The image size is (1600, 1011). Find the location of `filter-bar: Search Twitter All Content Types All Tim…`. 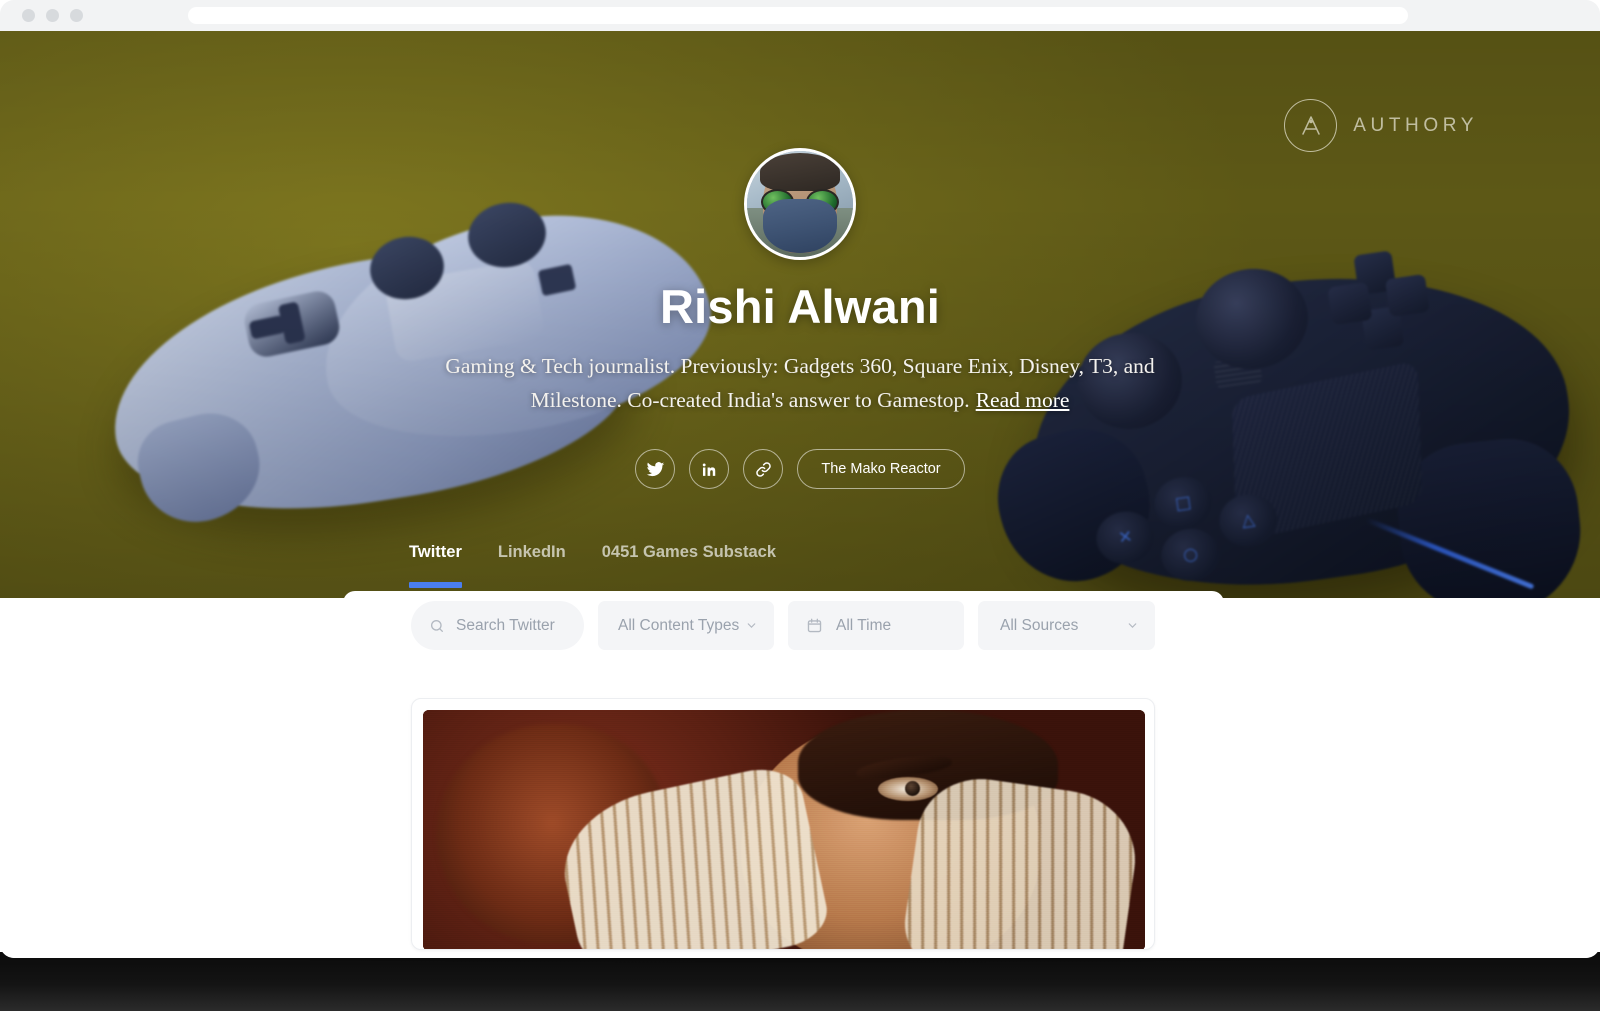

filter-bar: Search Twitter All Content Types All Tim… is located at coordinates (783, 625).